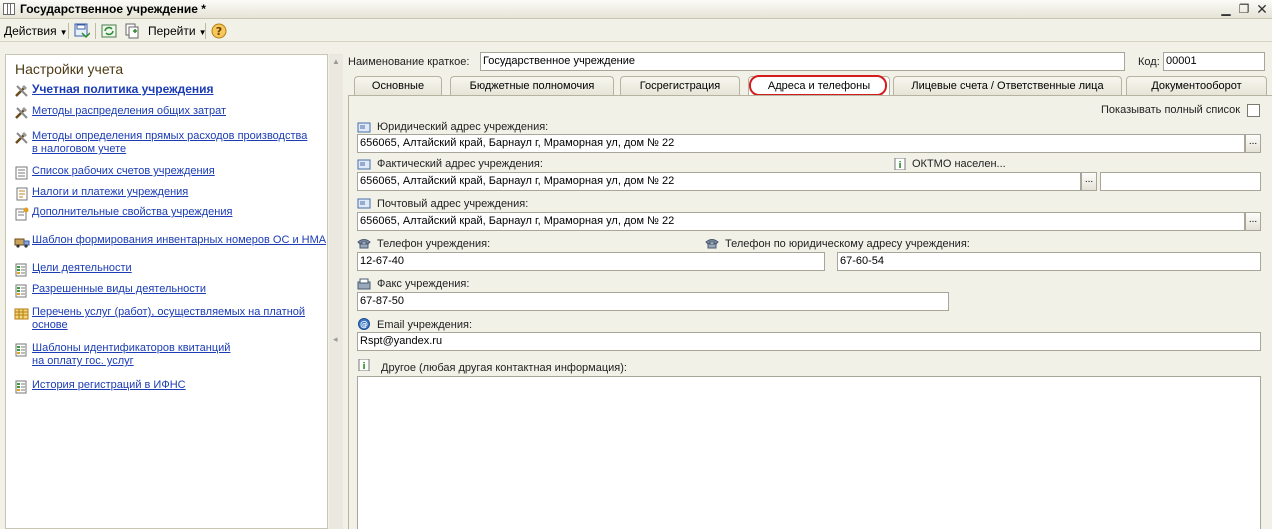 The height and width of the screenshot is (529, 1272). What do you see at coordinates (409, 62) in the screenshot?
I see `short-name-label: Наименование краткое:` at bounding box center [409, 62].